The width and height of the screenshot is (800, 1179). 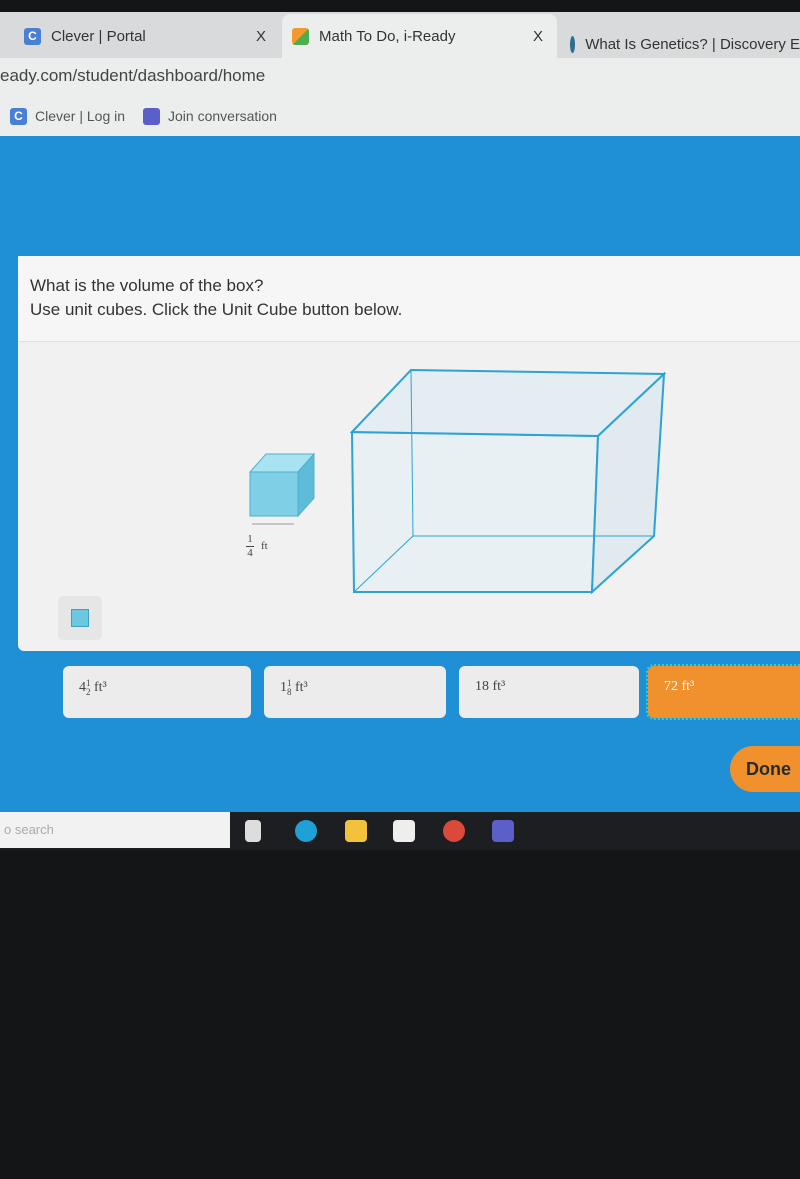 What do you see at coordinates (80, 116) in the screenshot?
I see `bookmark-clever: Clever | Log in` at bounding box center [80, 116].